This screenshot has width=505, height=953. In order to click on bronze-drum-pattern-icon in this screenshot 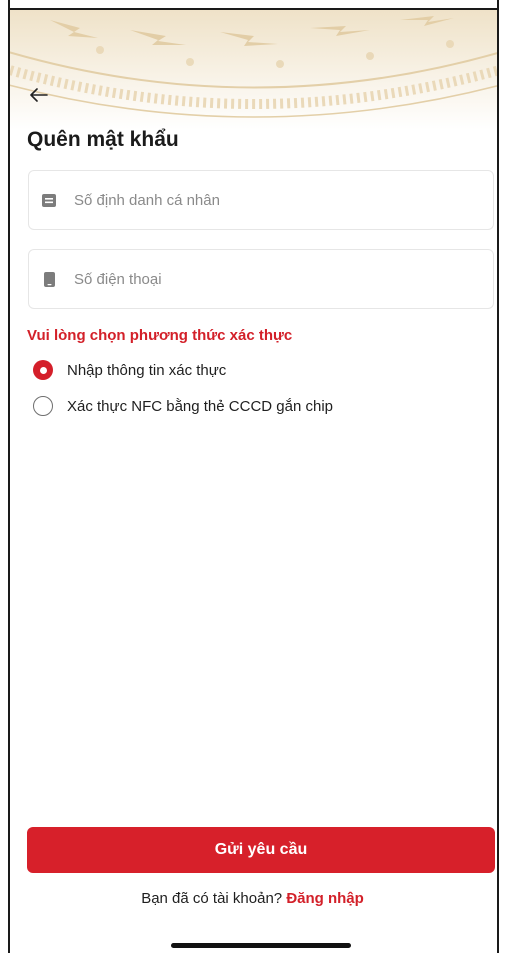, I will do `click(253, 70)`.